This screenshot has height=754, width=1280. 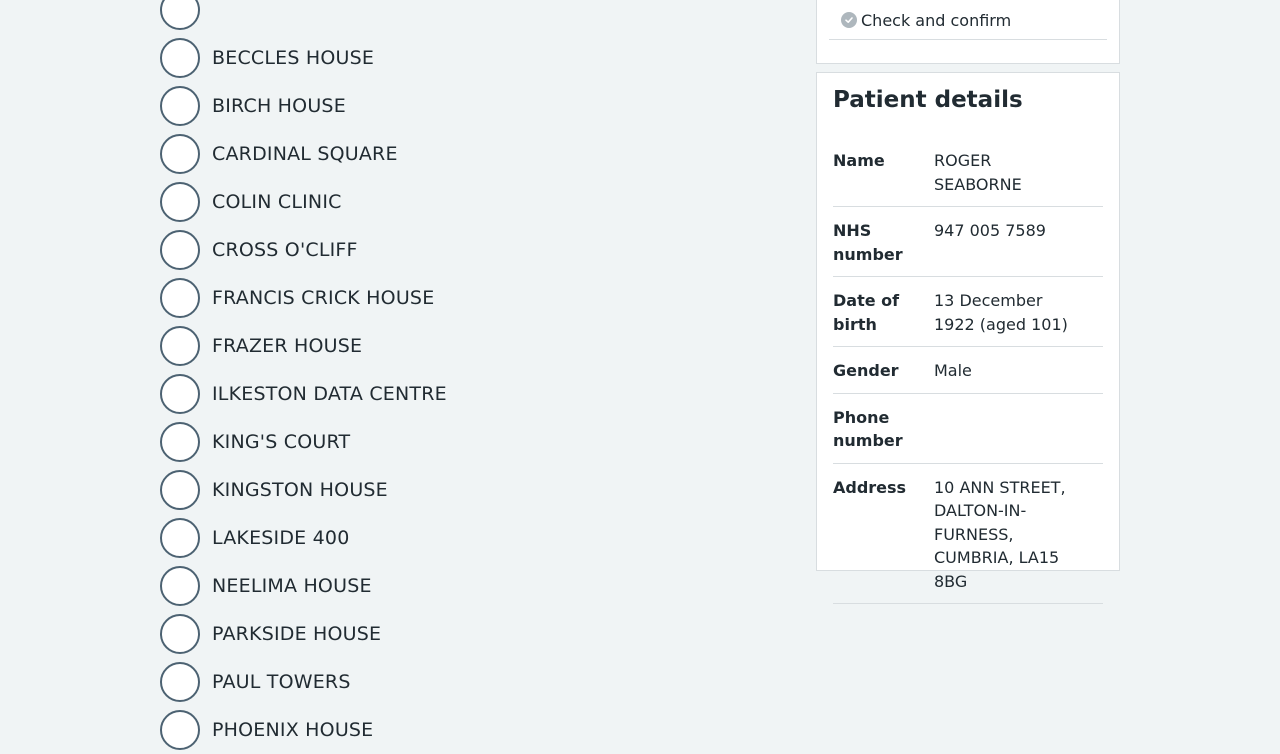 I want to click on location-option-label: BIRCH HOUSE, so click(x=279, y=106).